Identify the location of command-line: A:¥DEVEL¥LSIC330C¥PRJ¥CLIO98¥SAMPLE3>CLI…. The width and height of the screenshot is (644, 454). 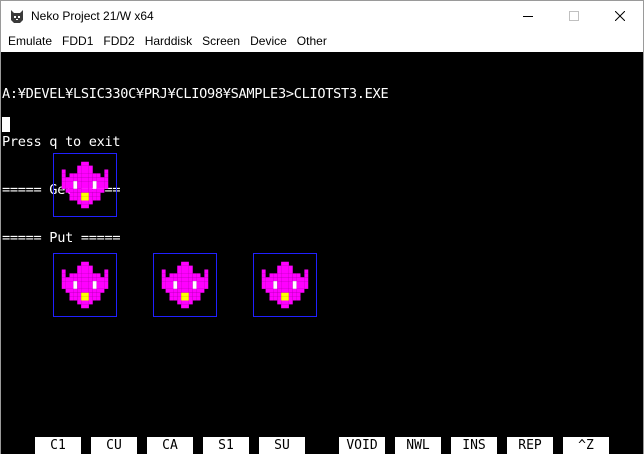
(195, 94).